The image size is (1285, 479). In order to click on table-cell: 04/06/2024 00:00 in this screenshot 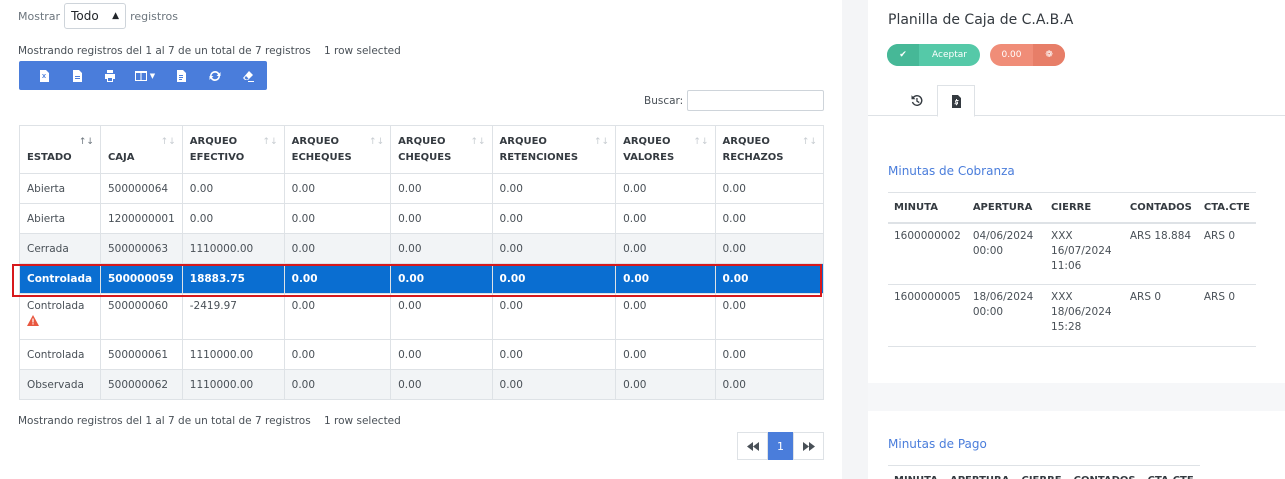, I will do `click(1006, 253)`.